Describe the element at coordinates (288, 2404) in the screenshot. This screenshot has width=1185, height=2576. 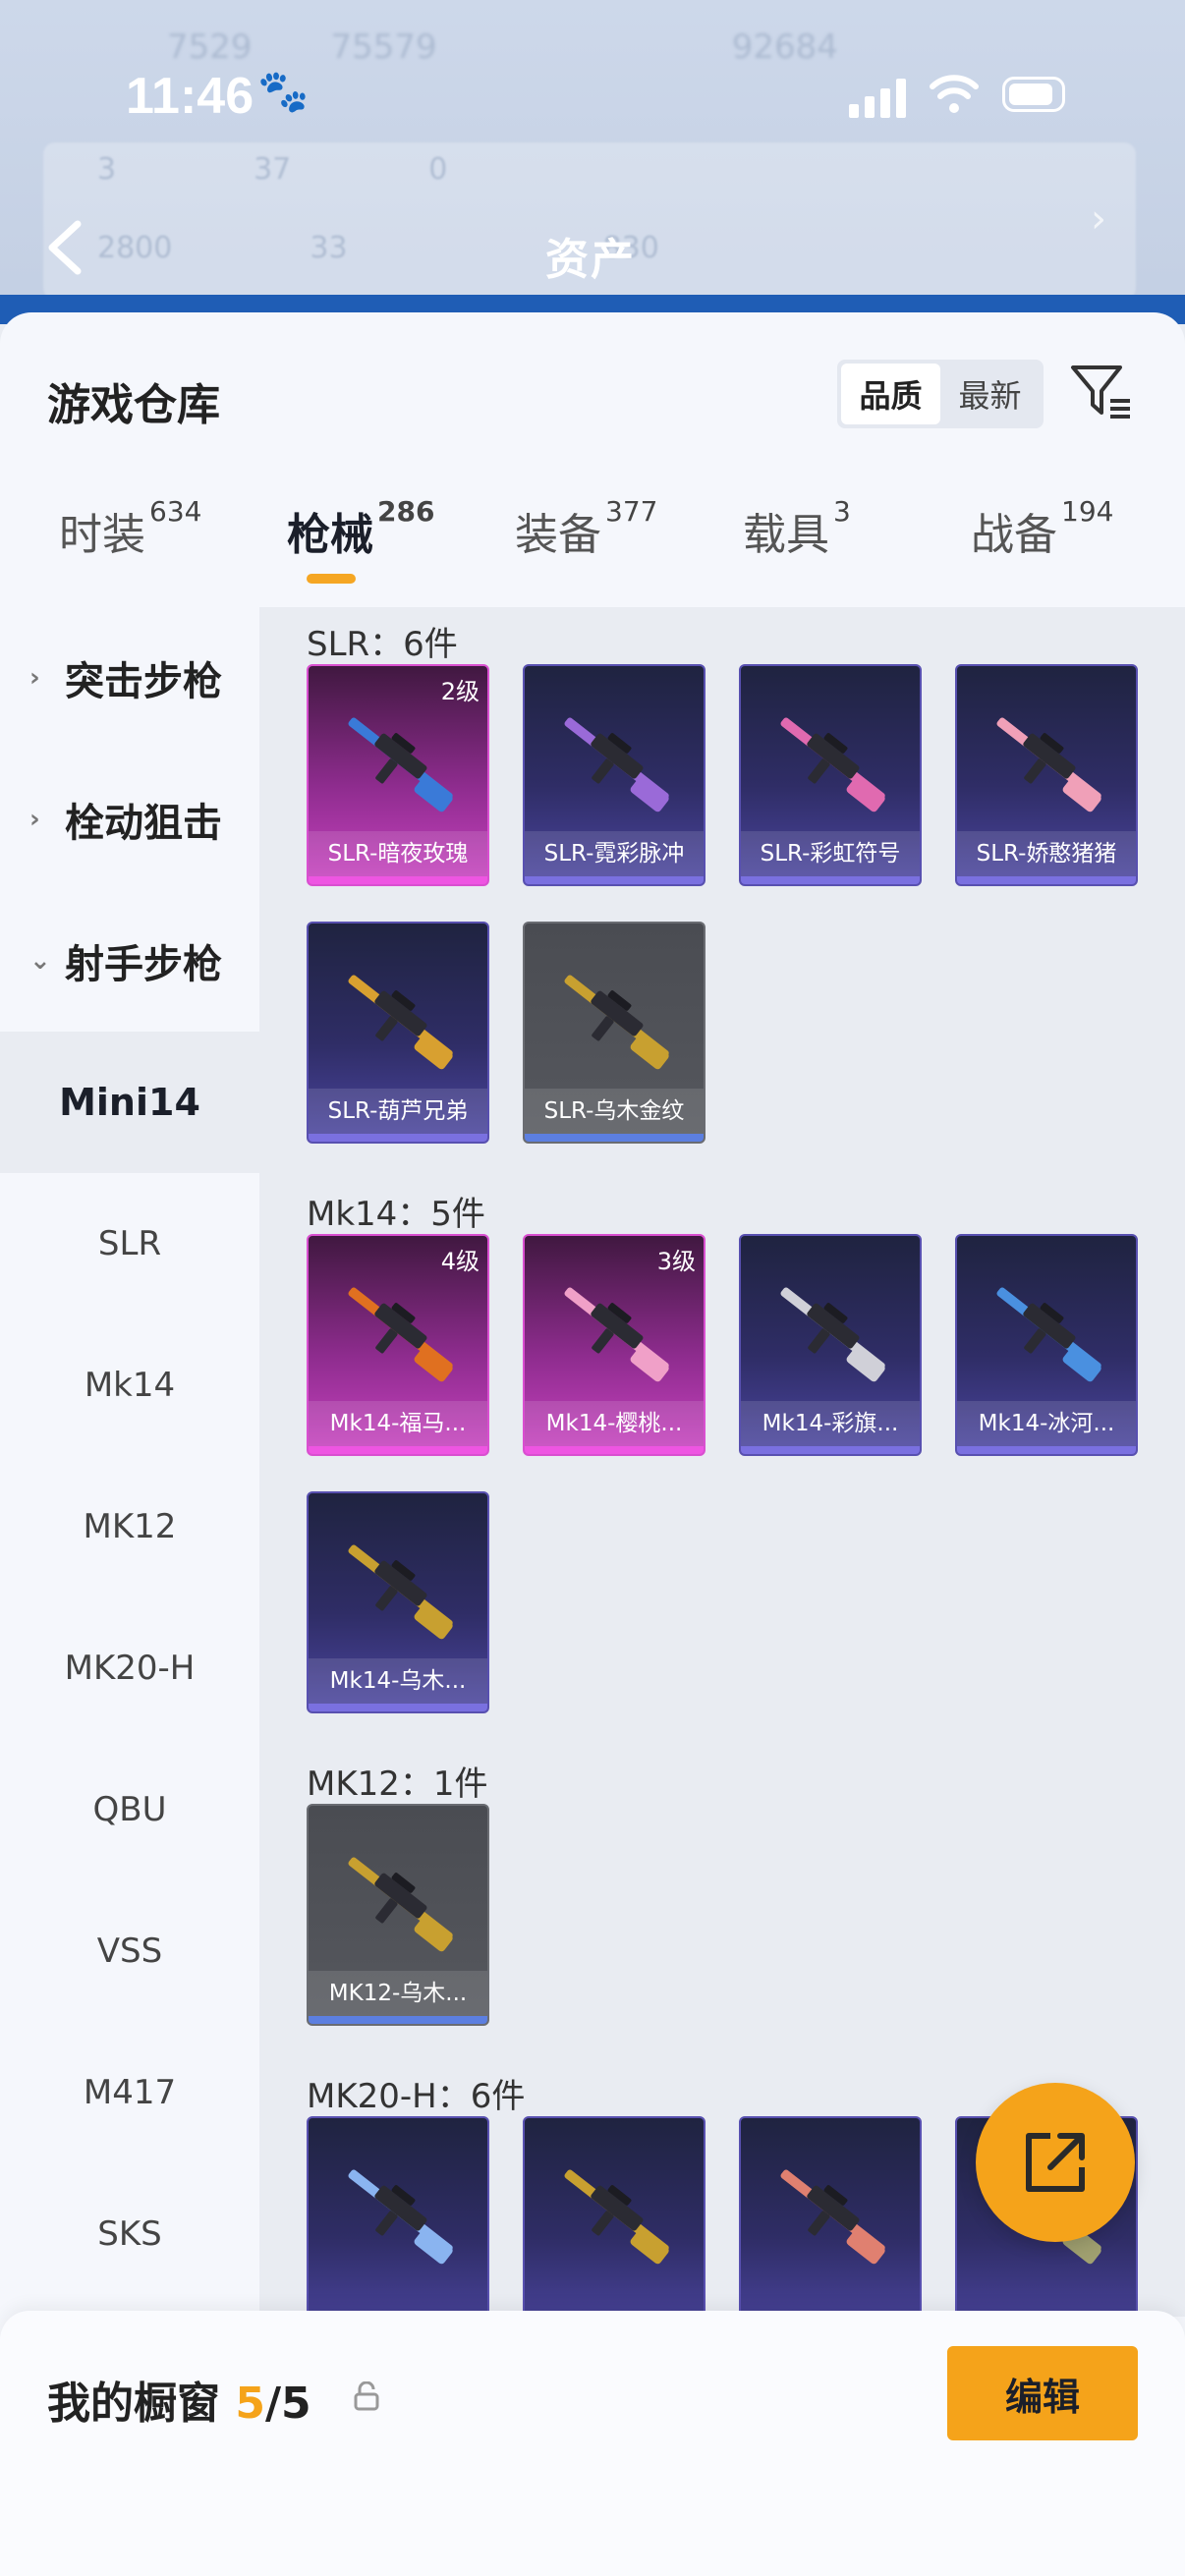
I see `showcase-total: /5` at that location.